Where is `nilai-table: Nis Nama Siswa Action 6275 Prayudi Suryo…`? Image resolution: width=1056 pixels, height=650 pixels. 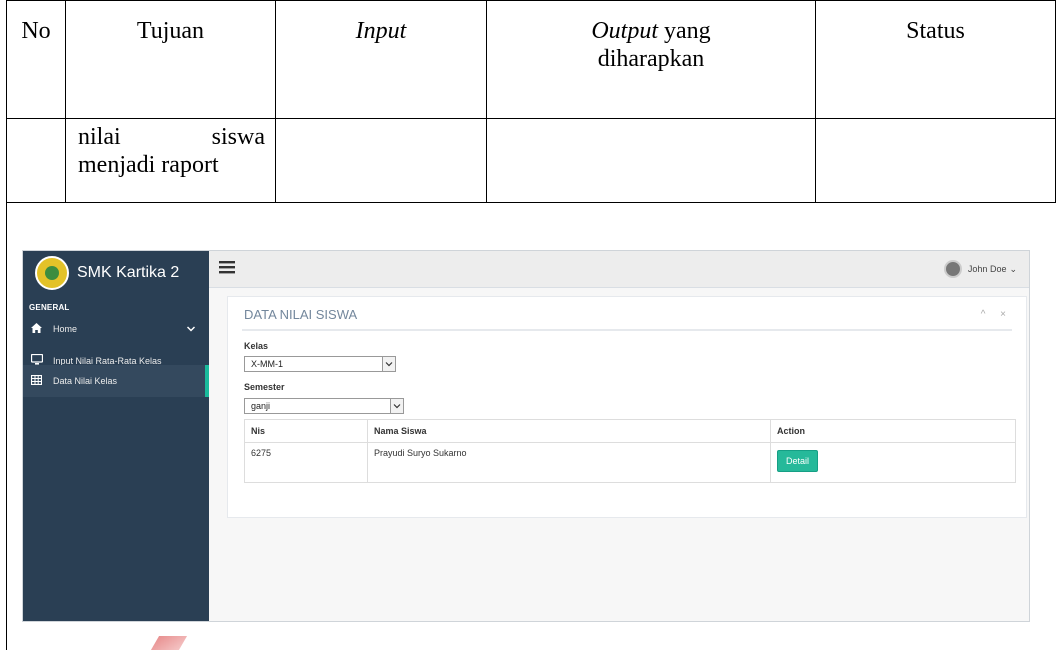 nilai-table: Nis Nama Siswa Action 6275 Prayudi Suryo… is located at coordinates (630, 451).